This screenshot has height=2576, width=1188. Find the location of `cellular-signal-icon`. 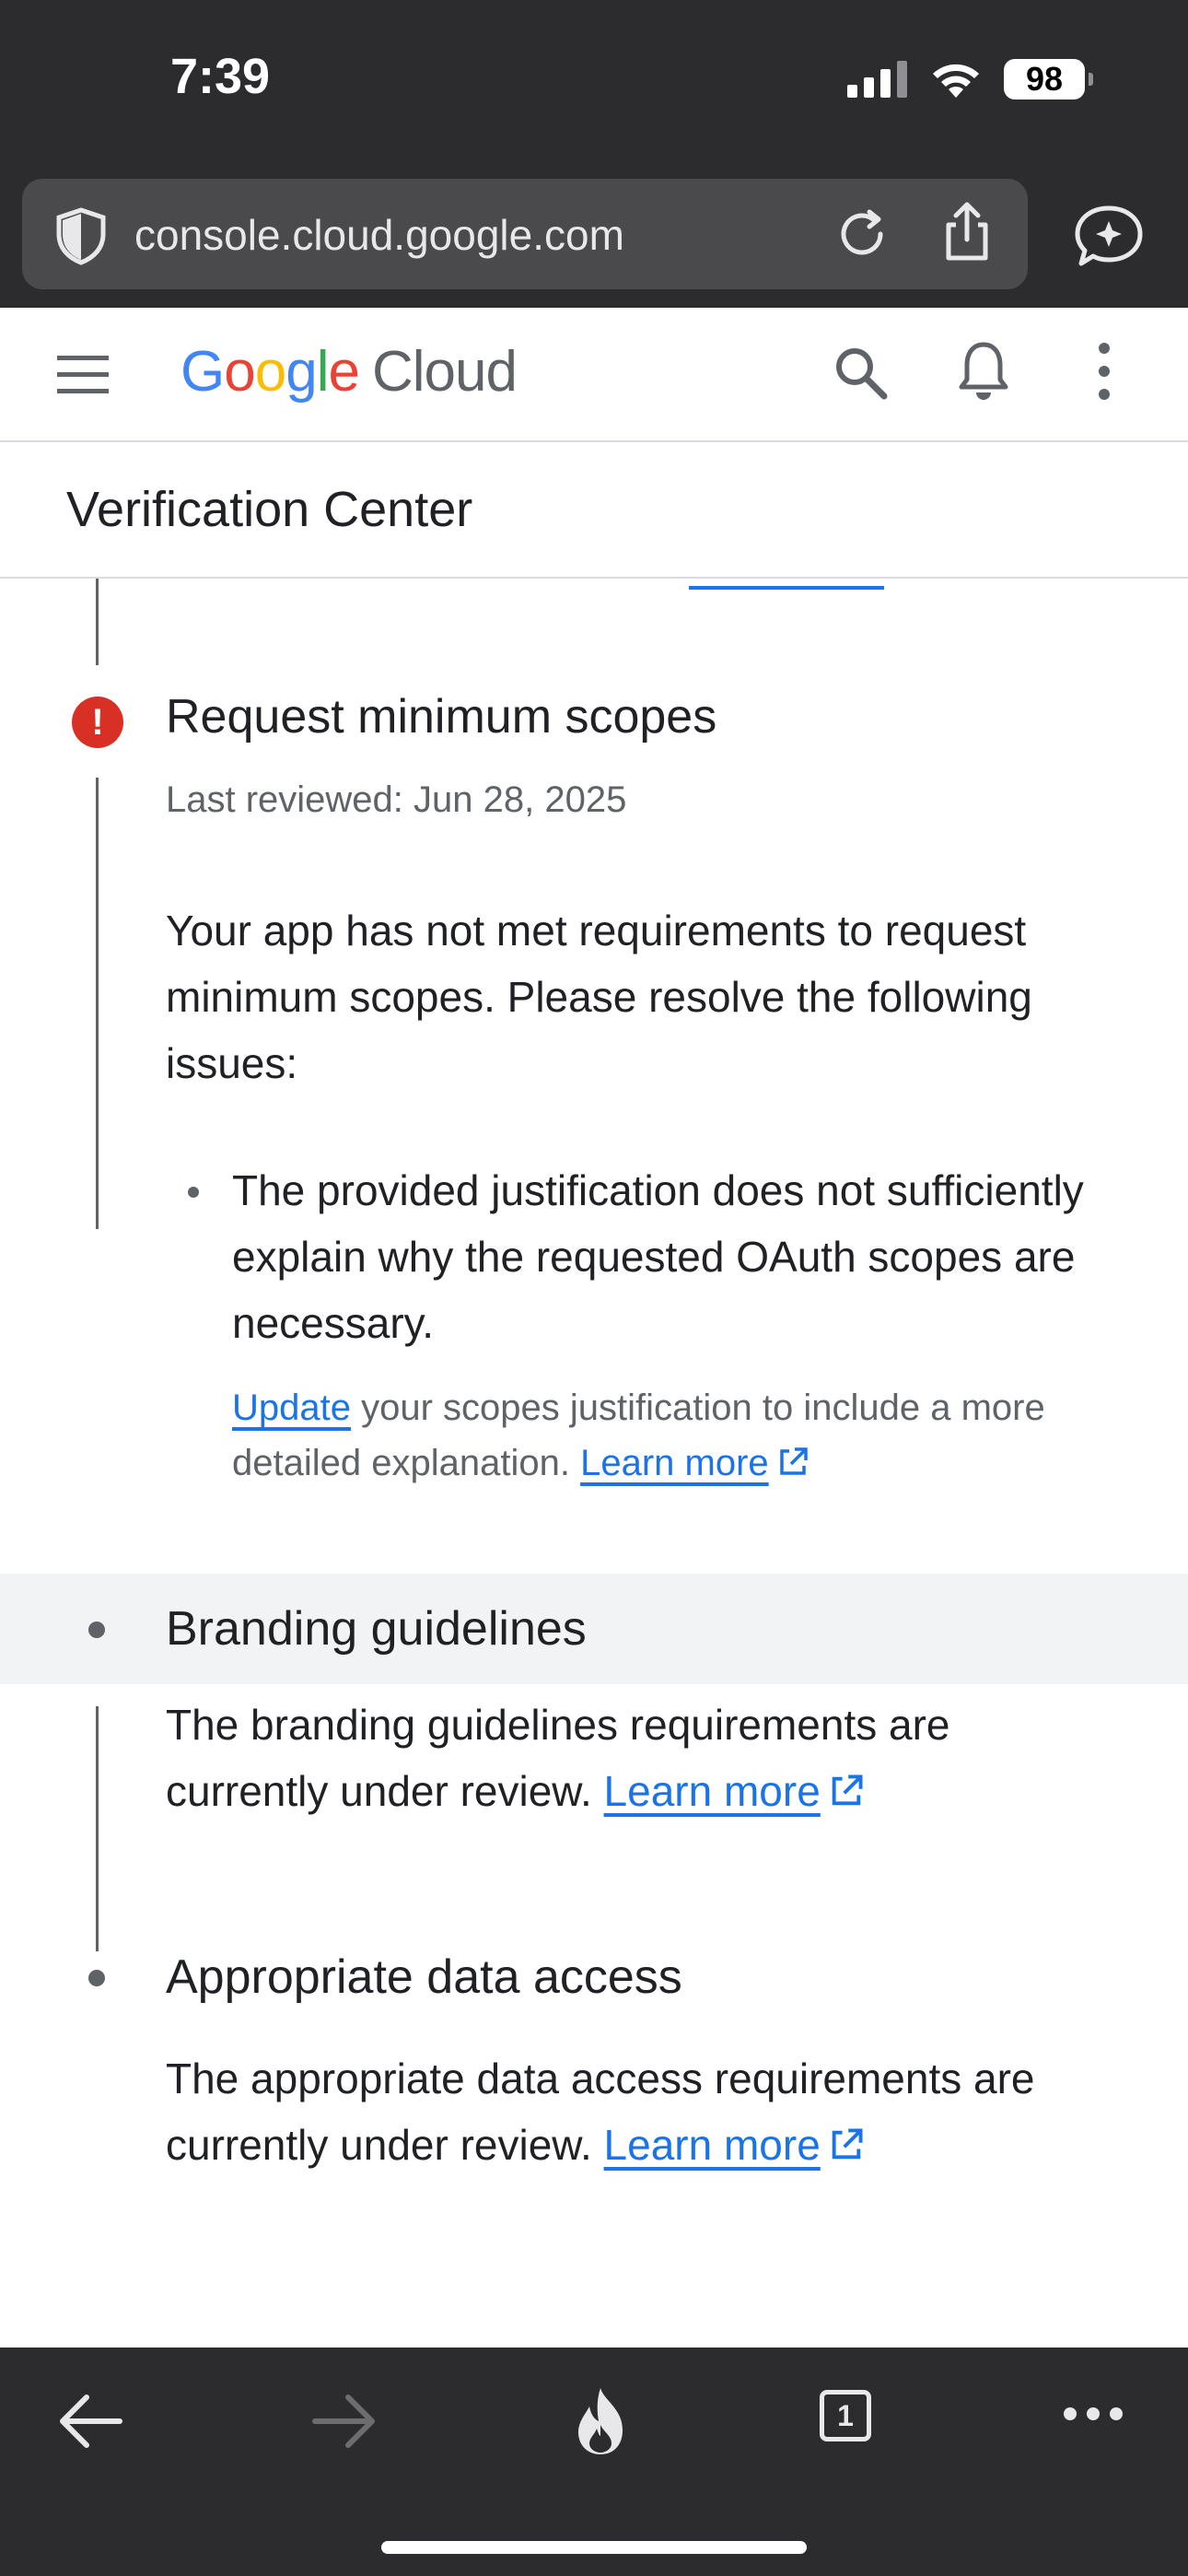

cellular-signal-icon is located at coordinates (877, 79).